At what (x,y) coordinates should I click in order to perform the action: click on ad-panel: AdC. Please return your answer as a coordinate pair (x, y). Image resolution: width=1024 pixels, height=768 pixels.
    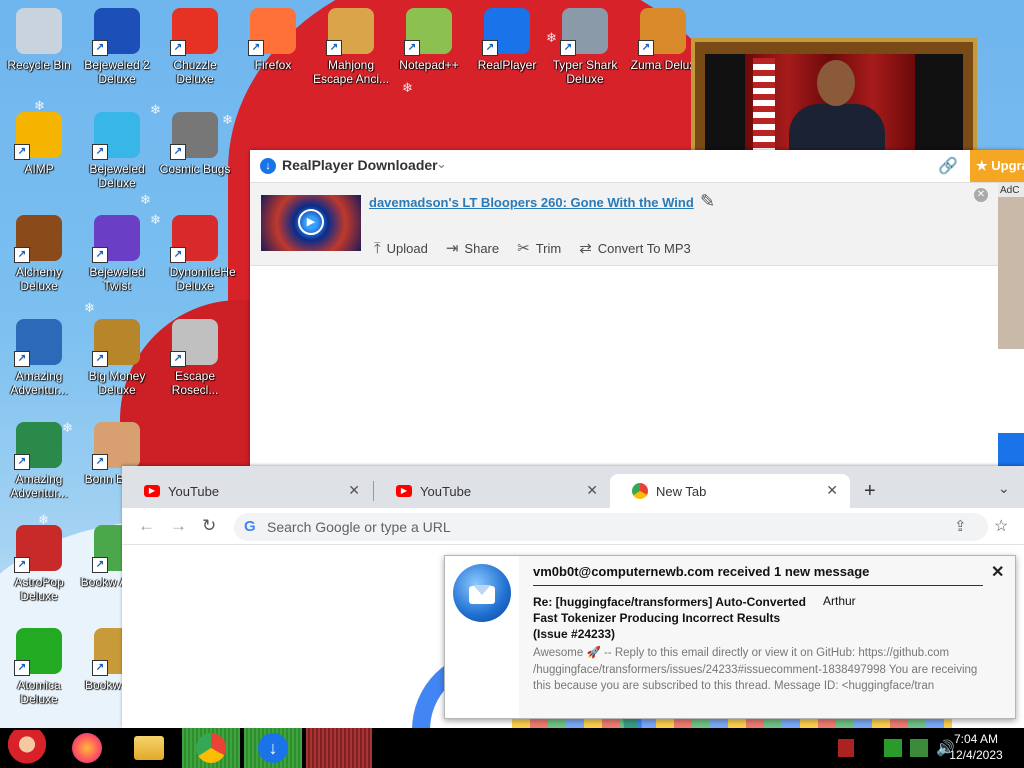
    Looking at the image, I should click on (1011, 266).